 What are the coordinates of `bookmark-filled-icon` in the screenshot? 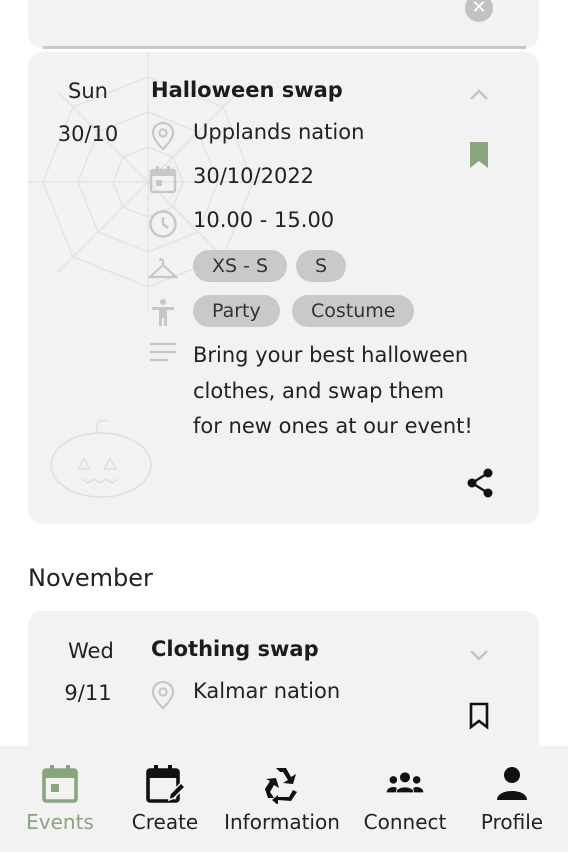 It's located at (479, 155).